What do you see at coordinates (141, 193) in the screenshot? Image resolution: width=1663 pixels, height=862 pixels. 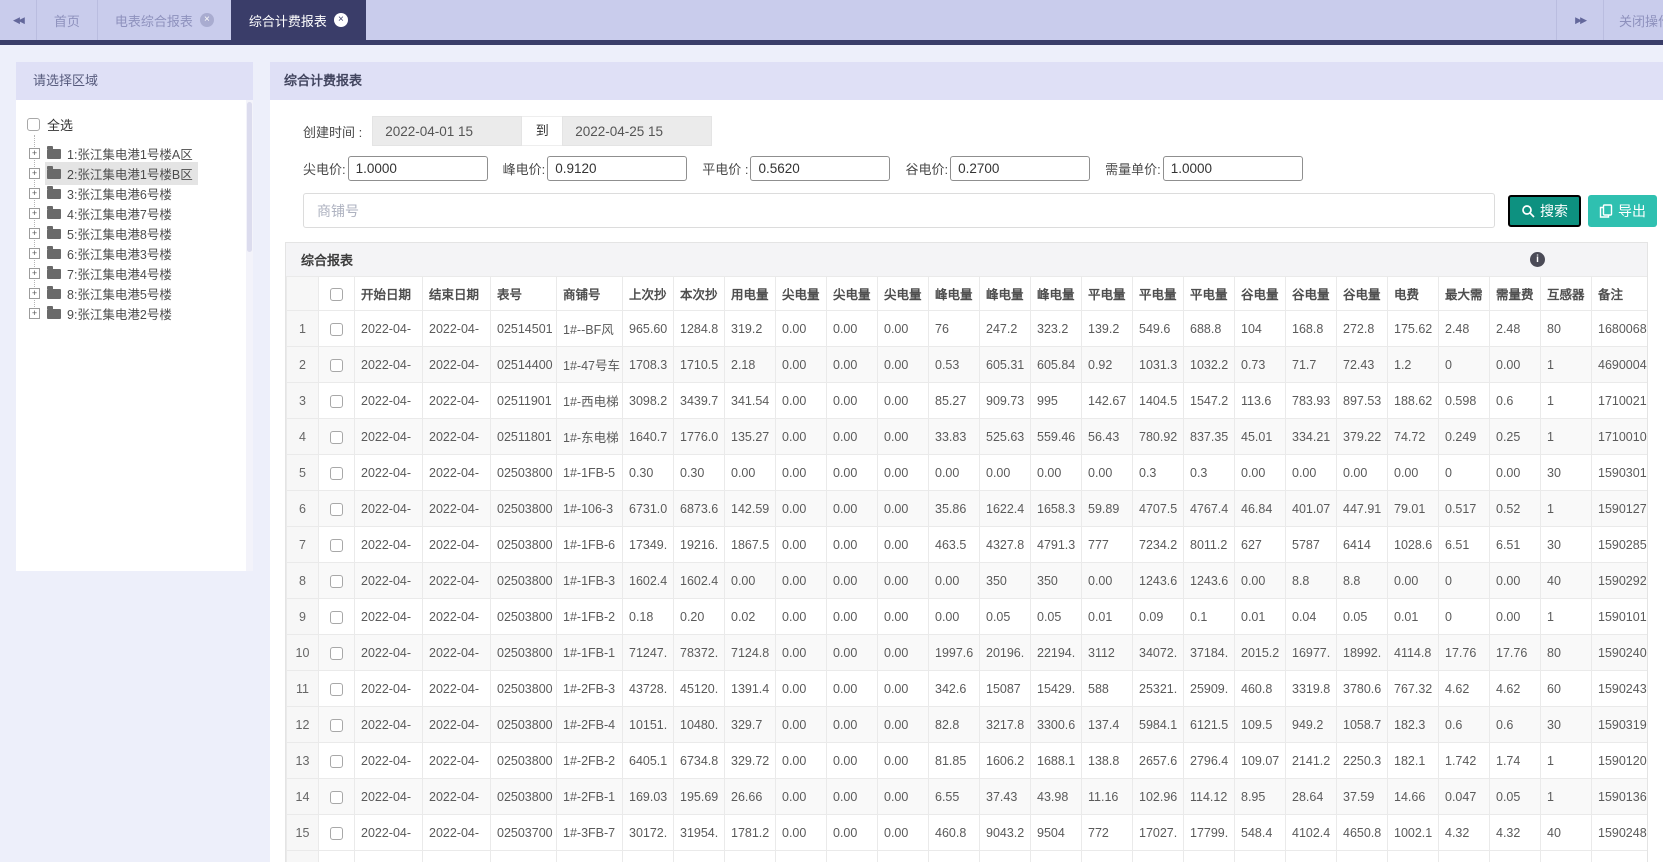 I see `tree-item: + 3:张江集电港6号楼` at bounding box center [141, 193].